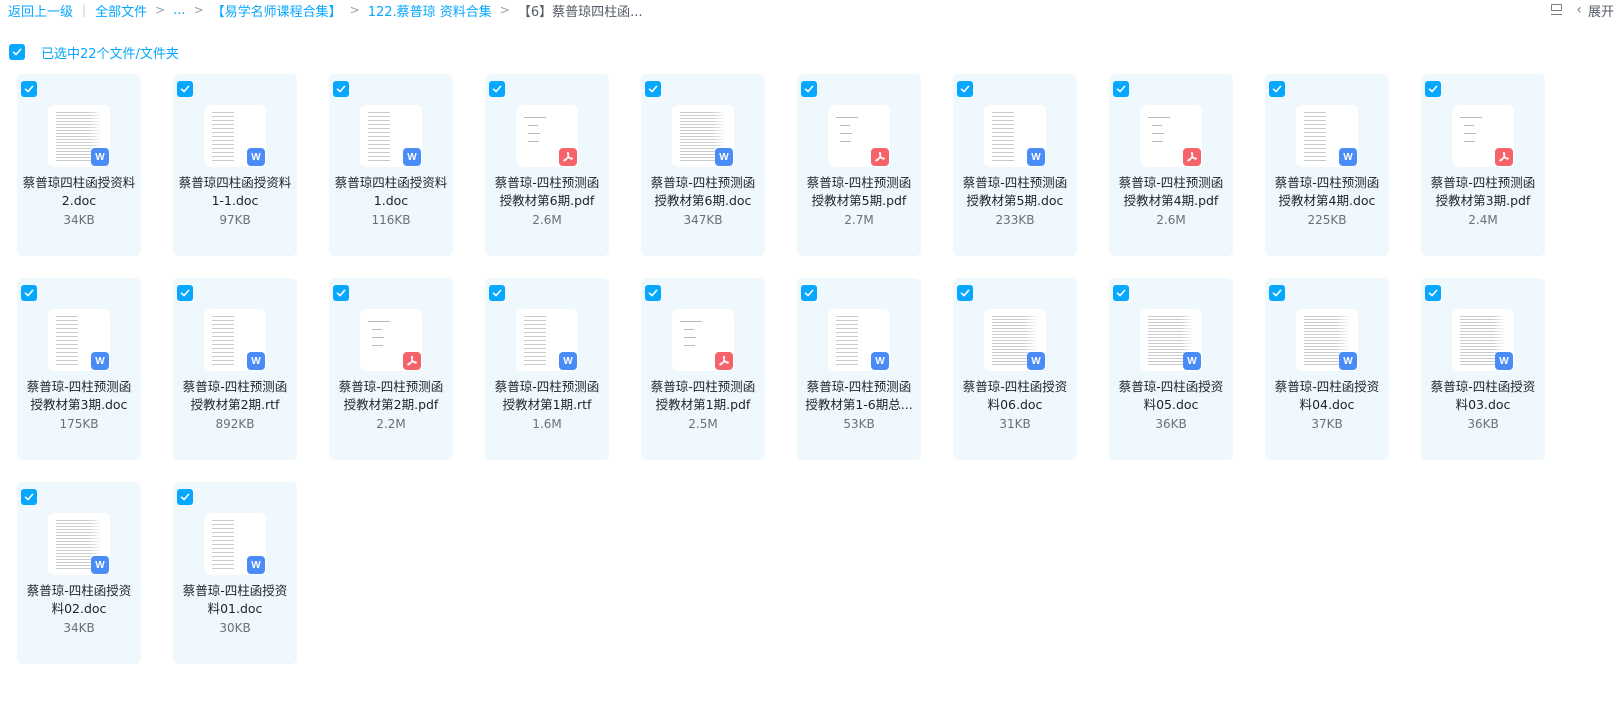 The width and height of the screenshot is (1624, 719). What do you see at coordinates (235, 573) in the screenshot?
I see `file-card: W 蔡普琼-四柱函授资料01.doc 30KB` at bounding box center [235, 573].